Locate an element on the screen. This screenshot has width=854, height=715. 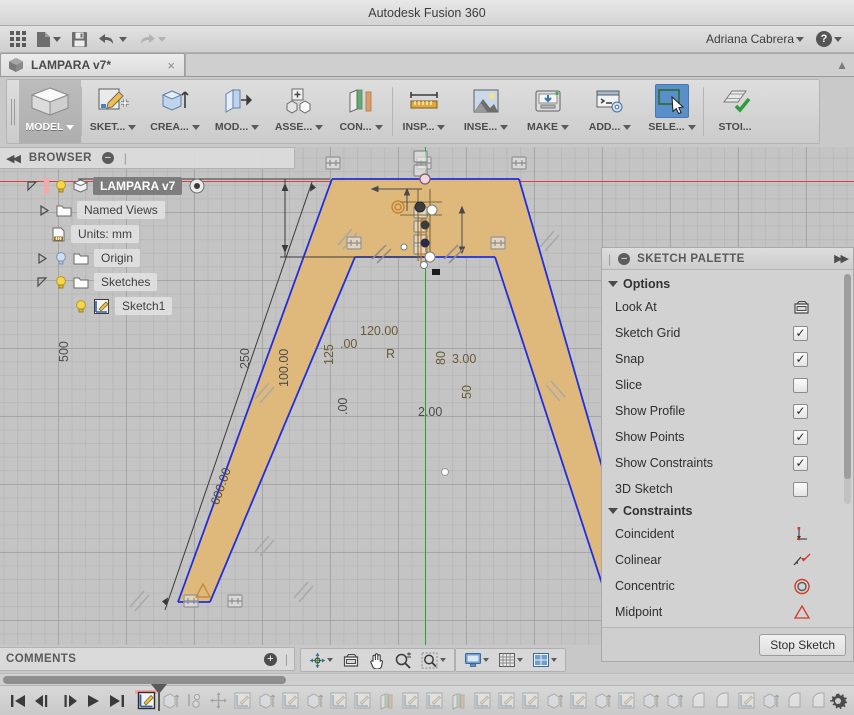
palette-scrollbar is located at coordinates (847, 389).